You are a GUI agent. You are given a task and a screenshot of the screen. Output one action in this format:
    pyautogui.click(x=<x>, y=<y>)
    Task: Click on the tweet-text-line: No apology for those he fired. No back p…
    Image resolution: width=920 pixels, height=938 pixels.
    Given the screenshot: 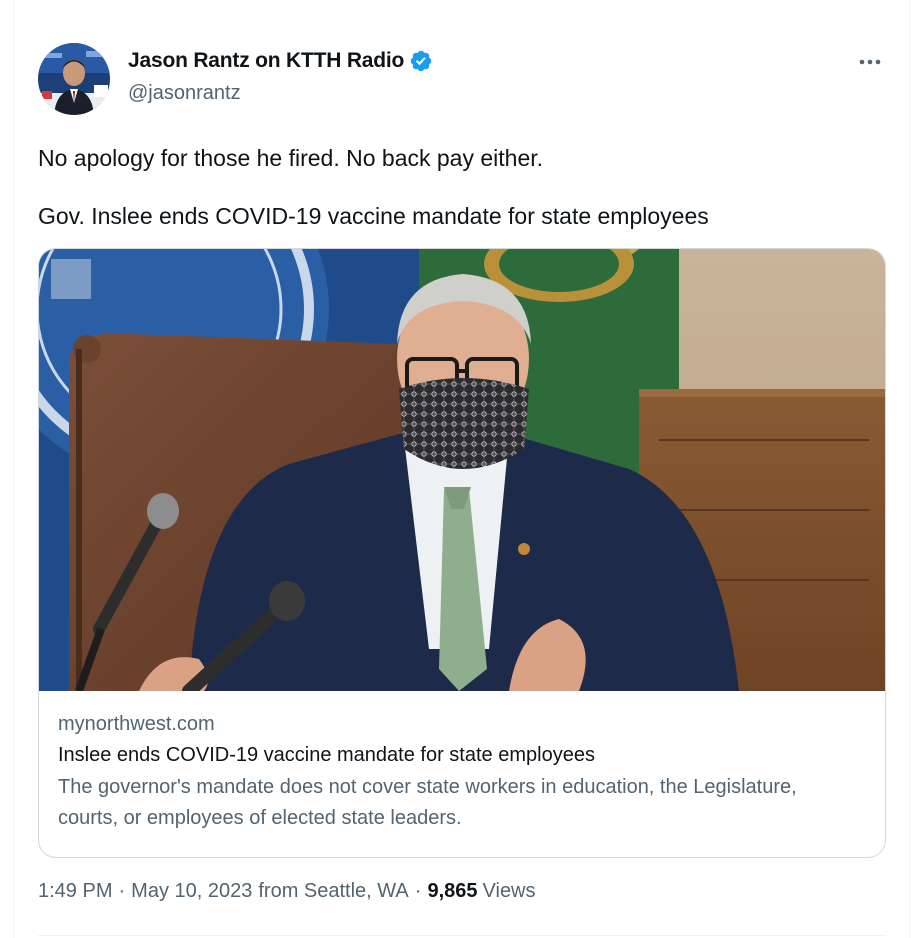 What is the action you would take?
    pyautogui.click(x=291, y=158)
    